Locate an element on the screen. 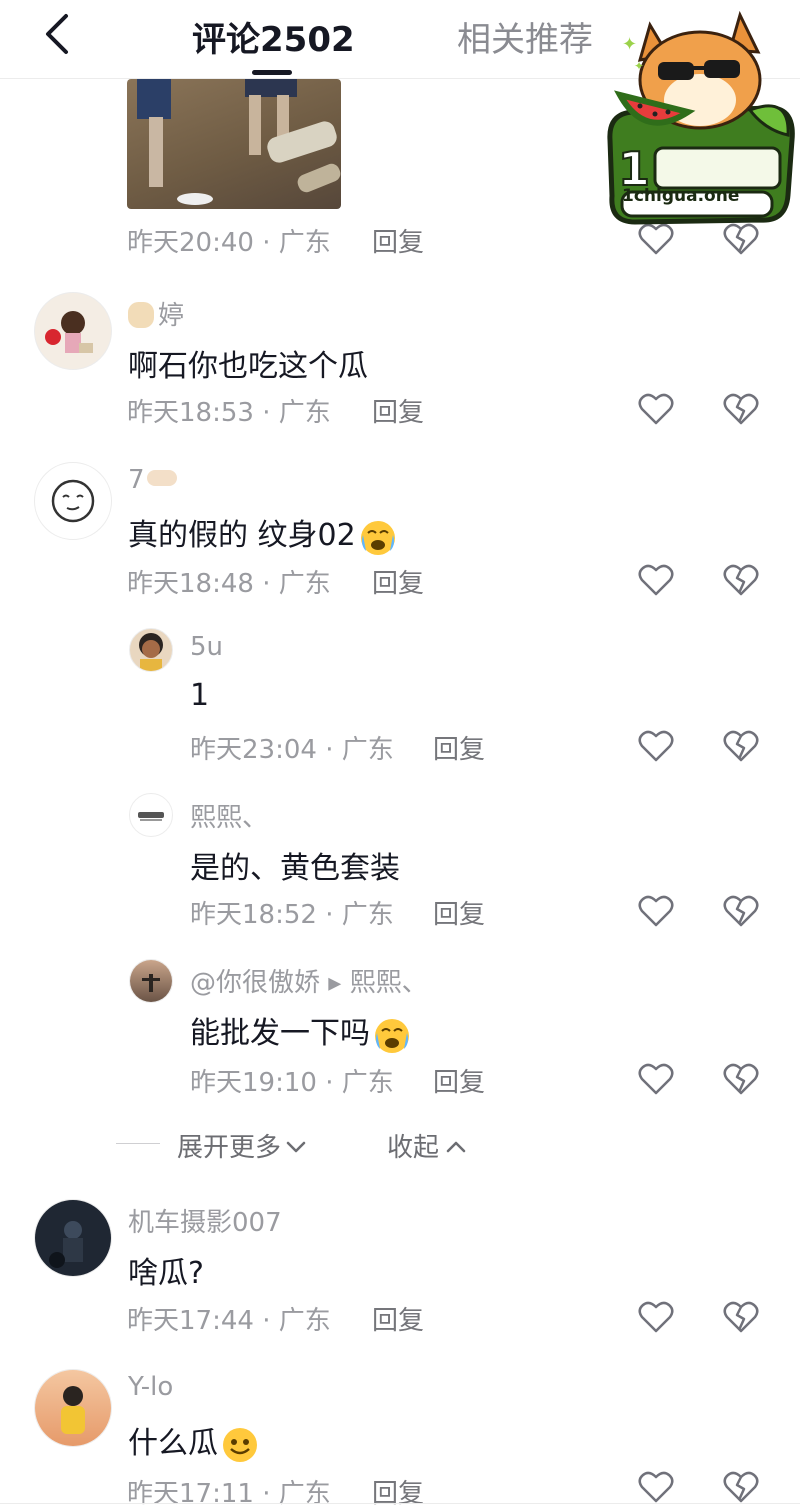 The width and height of the screenshot is (800, 1510). chevron-down-icon is located at coordinates (296, 1147).